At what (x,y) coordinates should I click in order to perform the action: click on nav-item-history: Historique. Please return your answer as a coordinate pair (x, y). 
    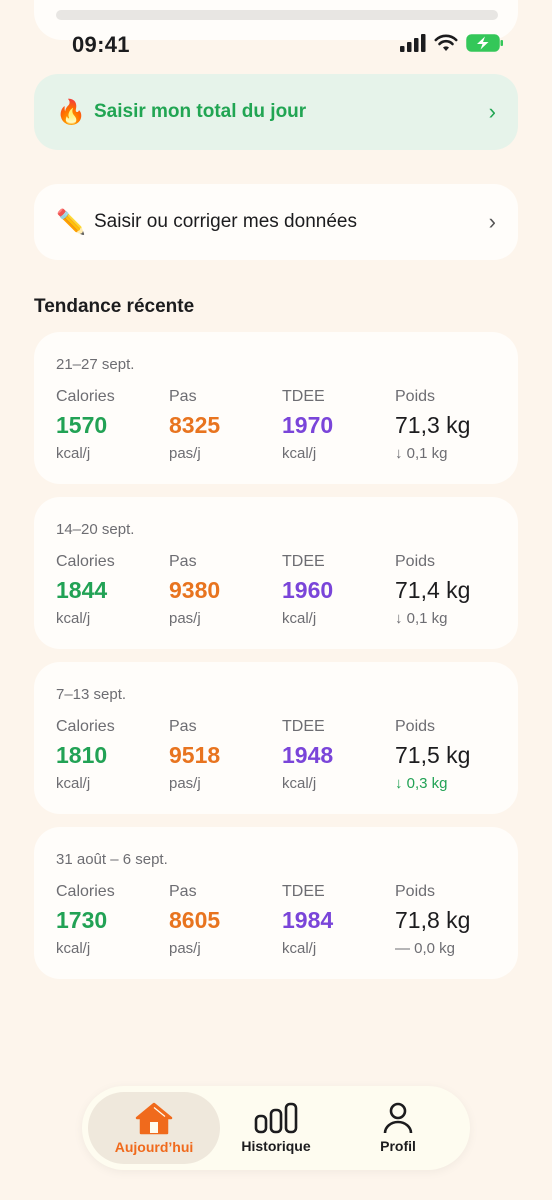
    Looking at the image, I should click on (276, 1128).